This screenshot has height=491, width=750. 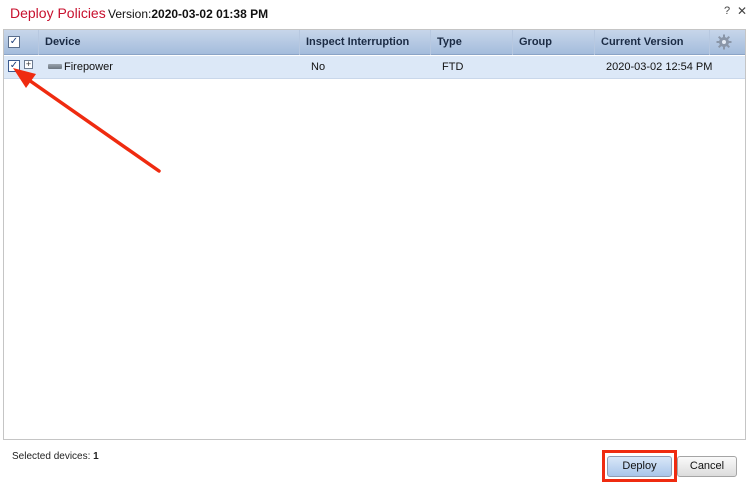 What do you see at coordinates (727, 11) in the screenshot?
I see `help-icon: ?` at bounding box center [727, 11].